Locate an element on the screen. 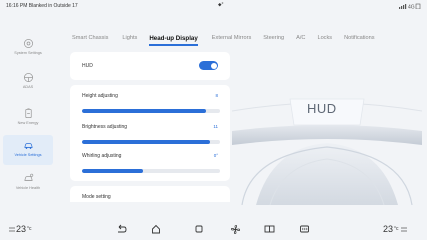 This screenshot has height=240, width=427. recents-button is located at coordinates (199, 229).